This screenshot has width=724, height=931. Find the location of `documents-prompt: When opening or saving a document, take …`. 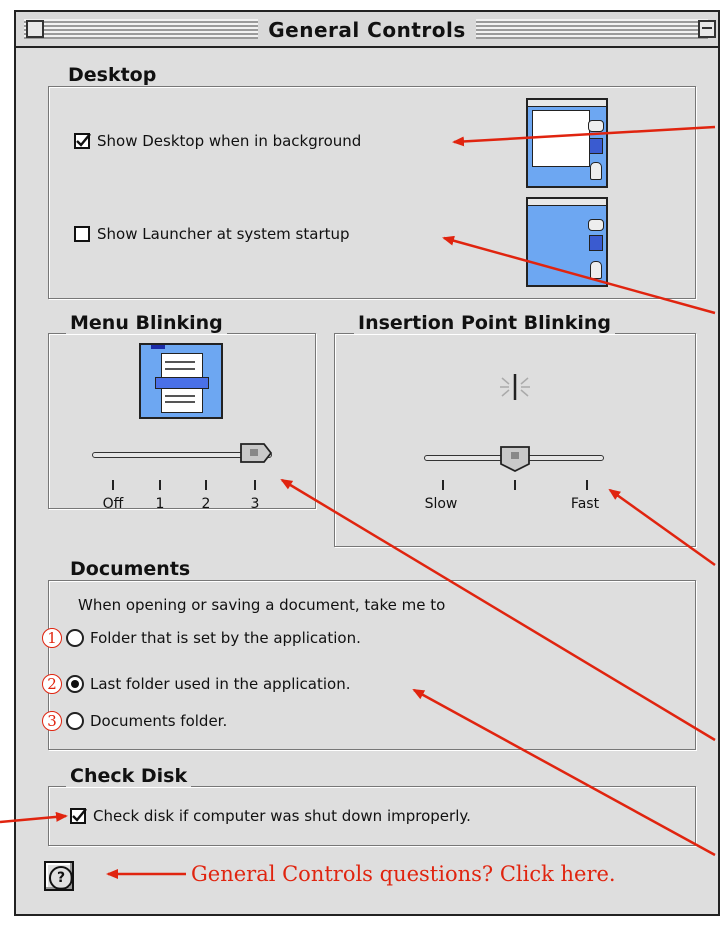

documents-prompt: When opening or saving a document, take … is located at coordinates (262, 605).